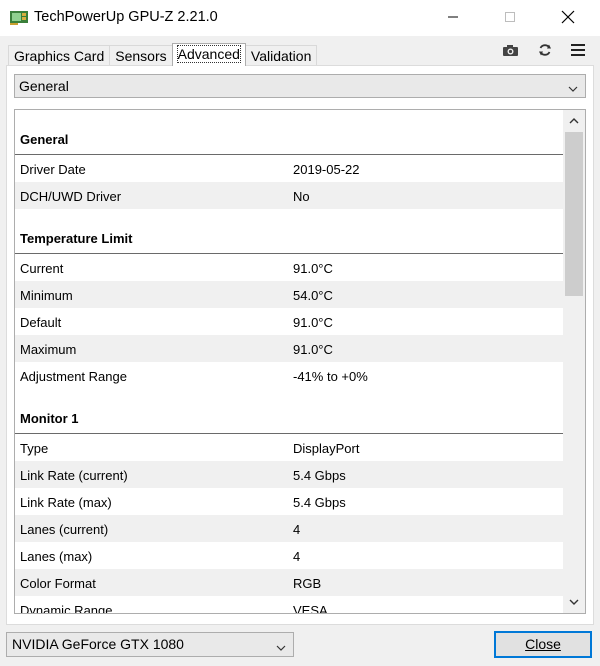  What do you see at coordinates (41, 322) in the screenshot?
I see `property-name: Default` at bounding box center [41, 322].